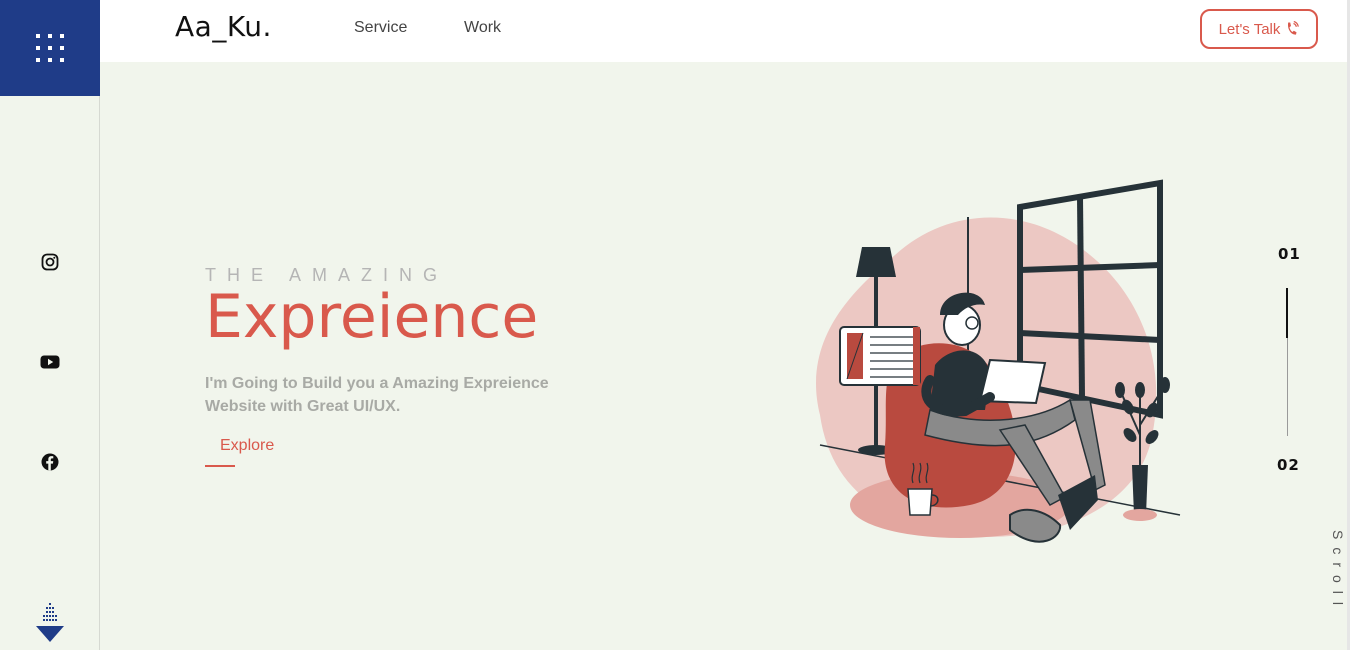  I want to click on facebook-link, so click(50, 462).